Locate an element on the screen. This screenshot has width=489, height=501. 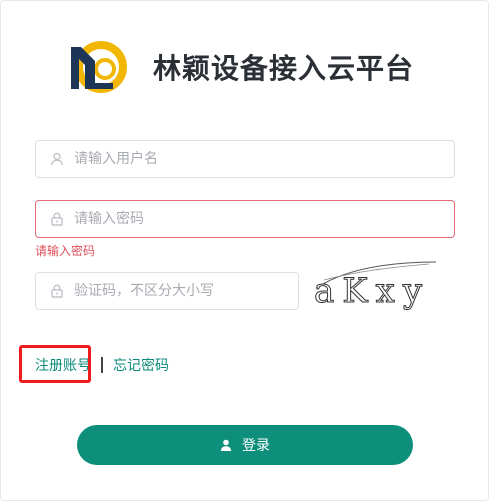
register-highlight-box is located at coordinates (55, 364).